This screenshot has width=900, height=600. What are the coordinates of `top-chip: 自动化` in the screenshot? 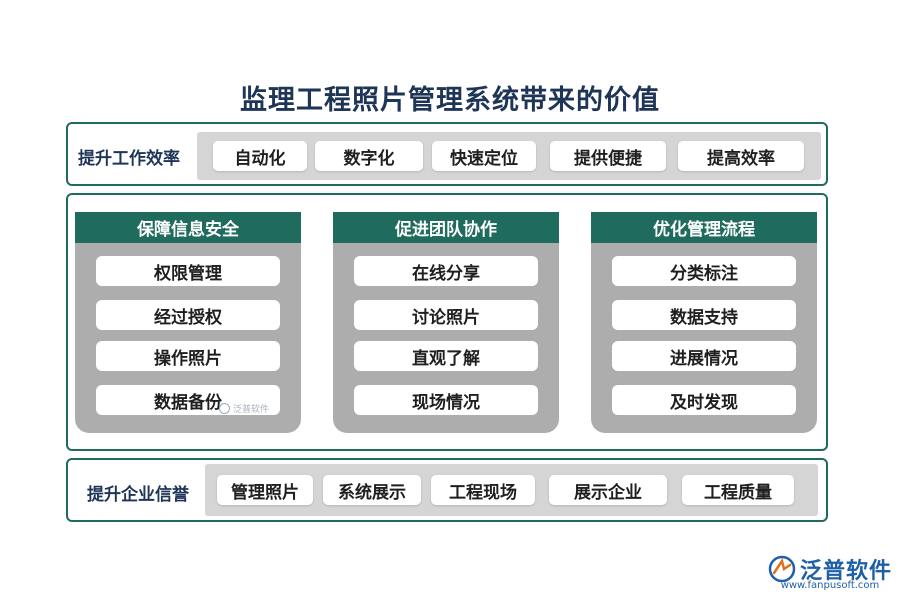 It's located at (260, 156).